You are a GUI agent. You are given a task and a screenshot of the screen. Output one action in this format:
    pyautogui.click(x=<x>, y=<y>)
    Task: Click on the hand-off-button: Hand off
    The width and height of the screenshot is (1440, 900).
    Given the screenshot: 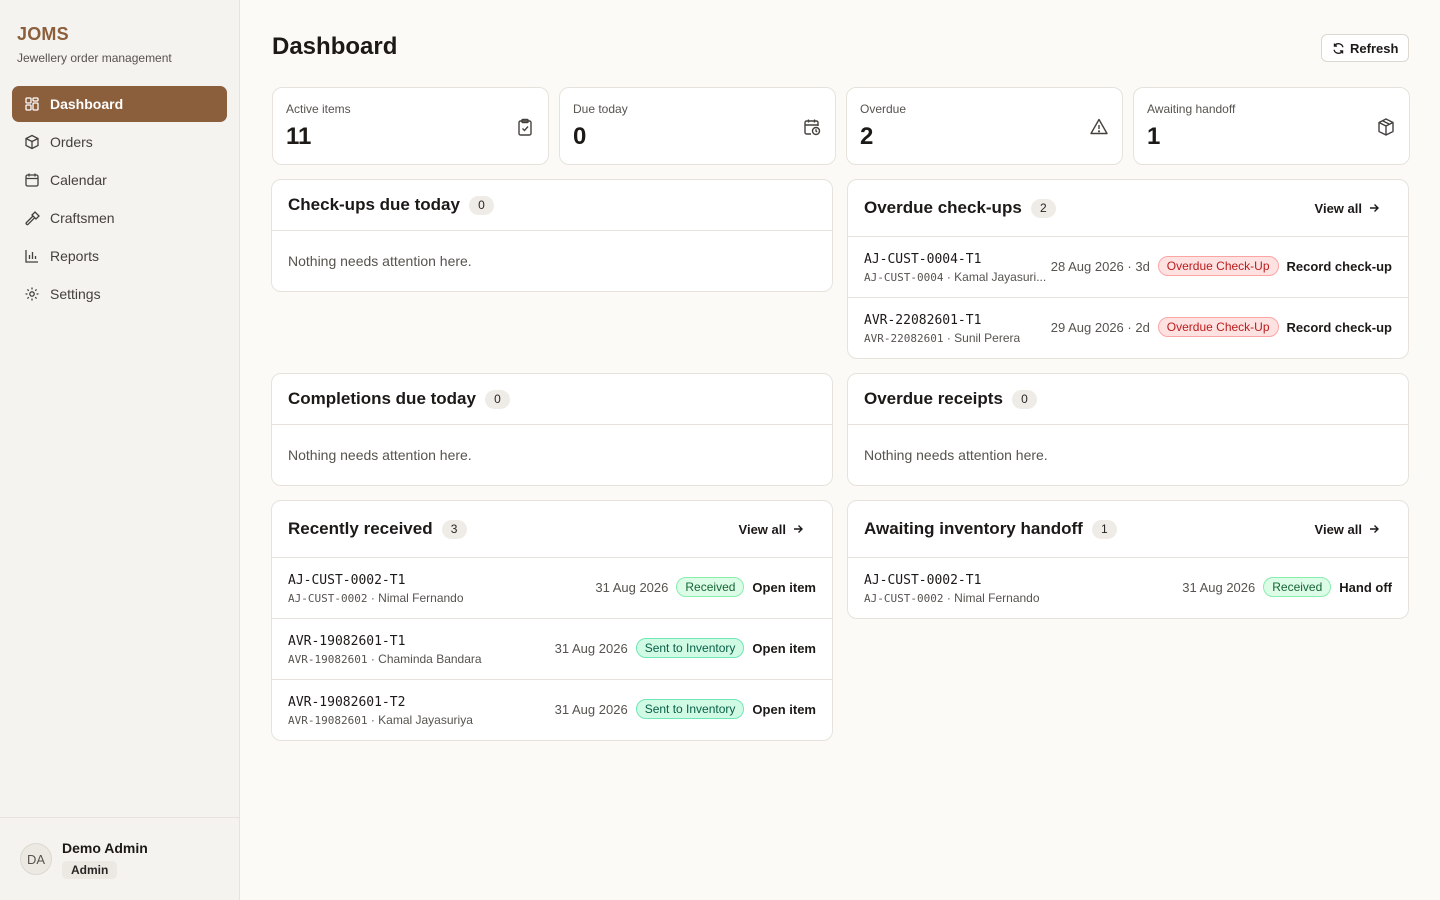 What is the action you would take?
    pyautogui.click(x=1365, y=587)
    